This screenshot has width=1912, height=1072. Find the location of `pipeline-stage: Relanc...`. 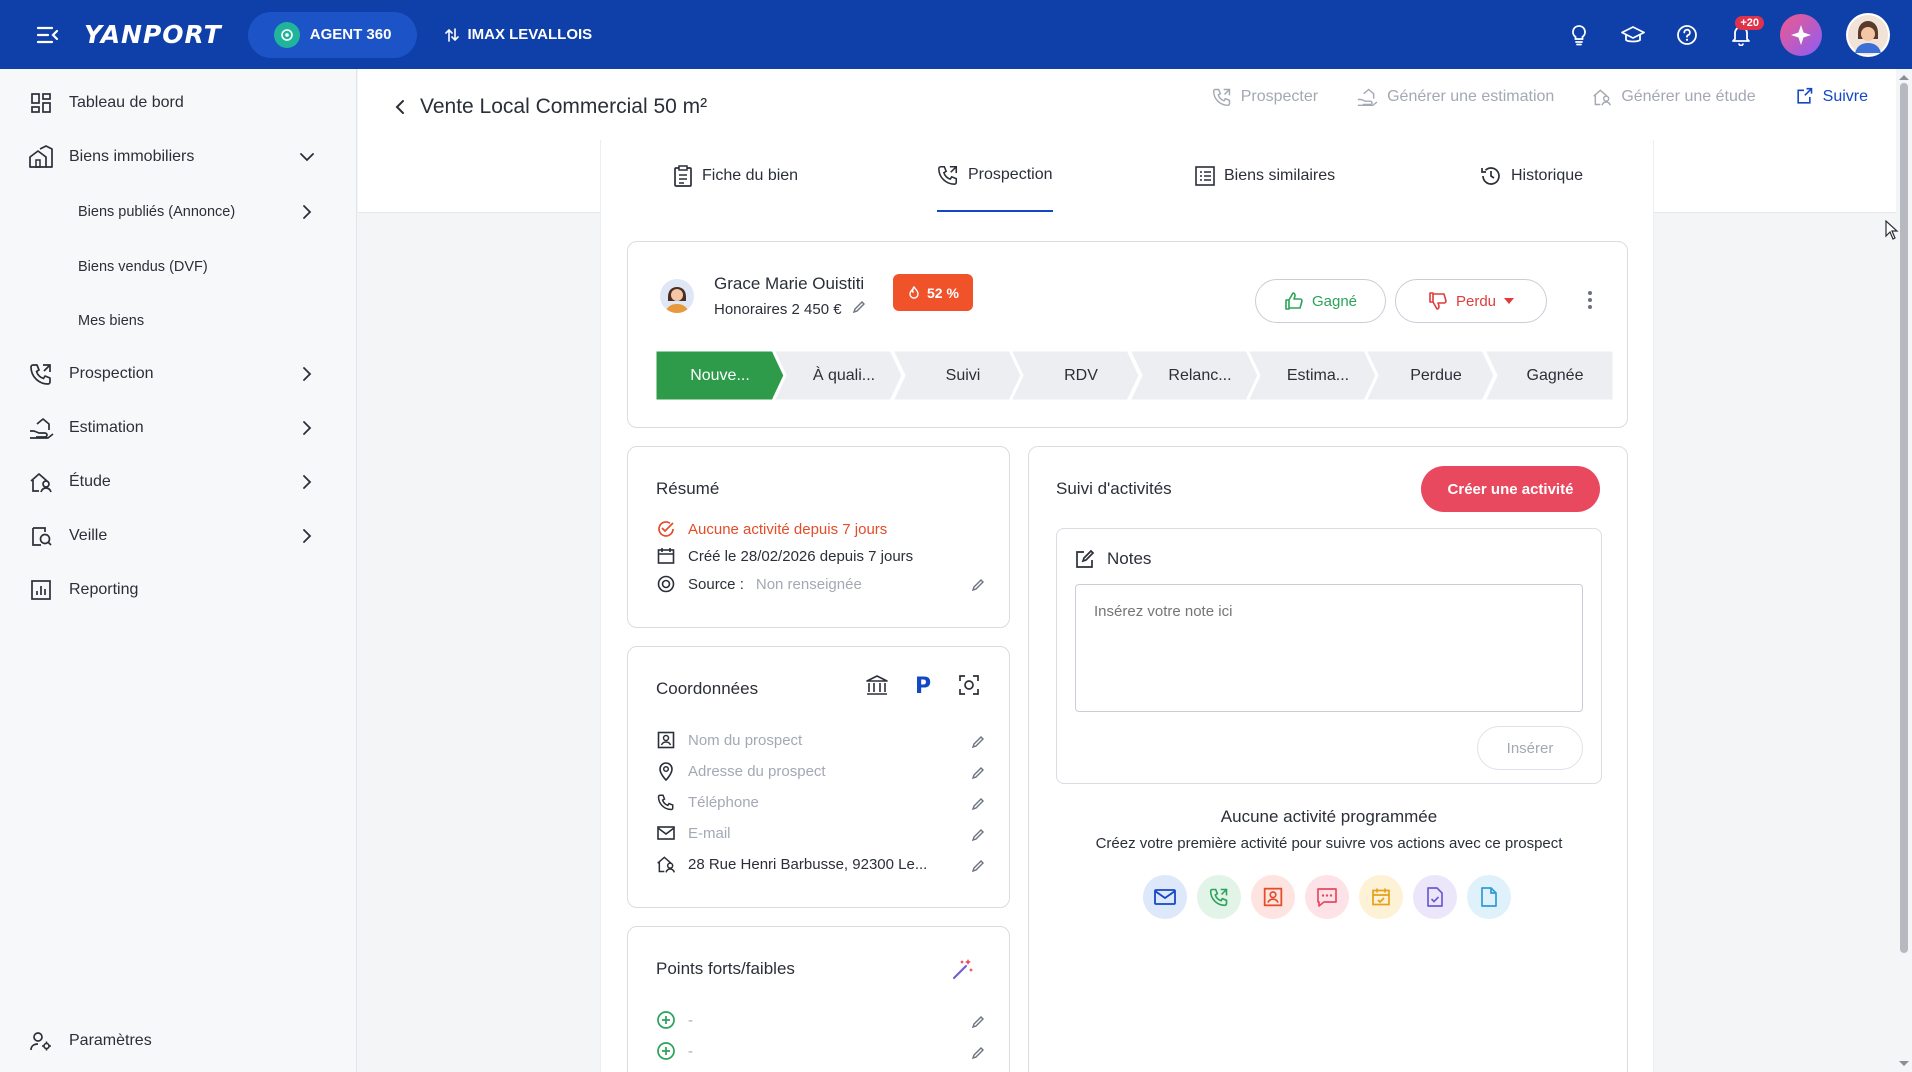

pipeline-stage: Relanc... is located at coordinates (1194, 375).